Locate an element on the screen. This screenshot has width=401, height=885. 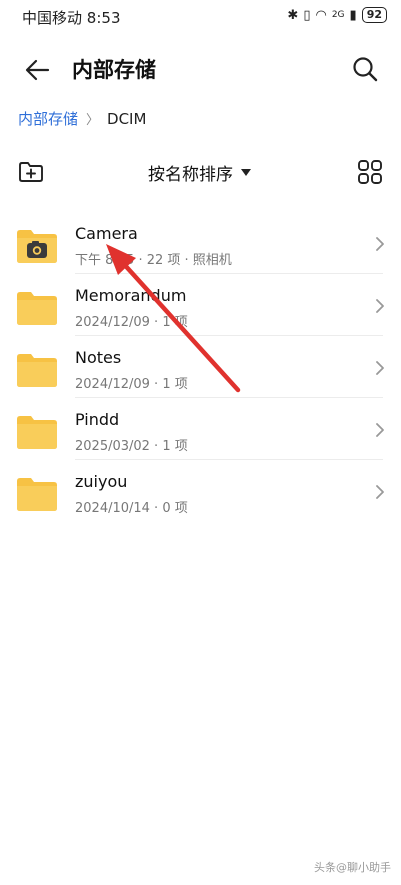
network-type: 2G is located at coordinates (338, 15).